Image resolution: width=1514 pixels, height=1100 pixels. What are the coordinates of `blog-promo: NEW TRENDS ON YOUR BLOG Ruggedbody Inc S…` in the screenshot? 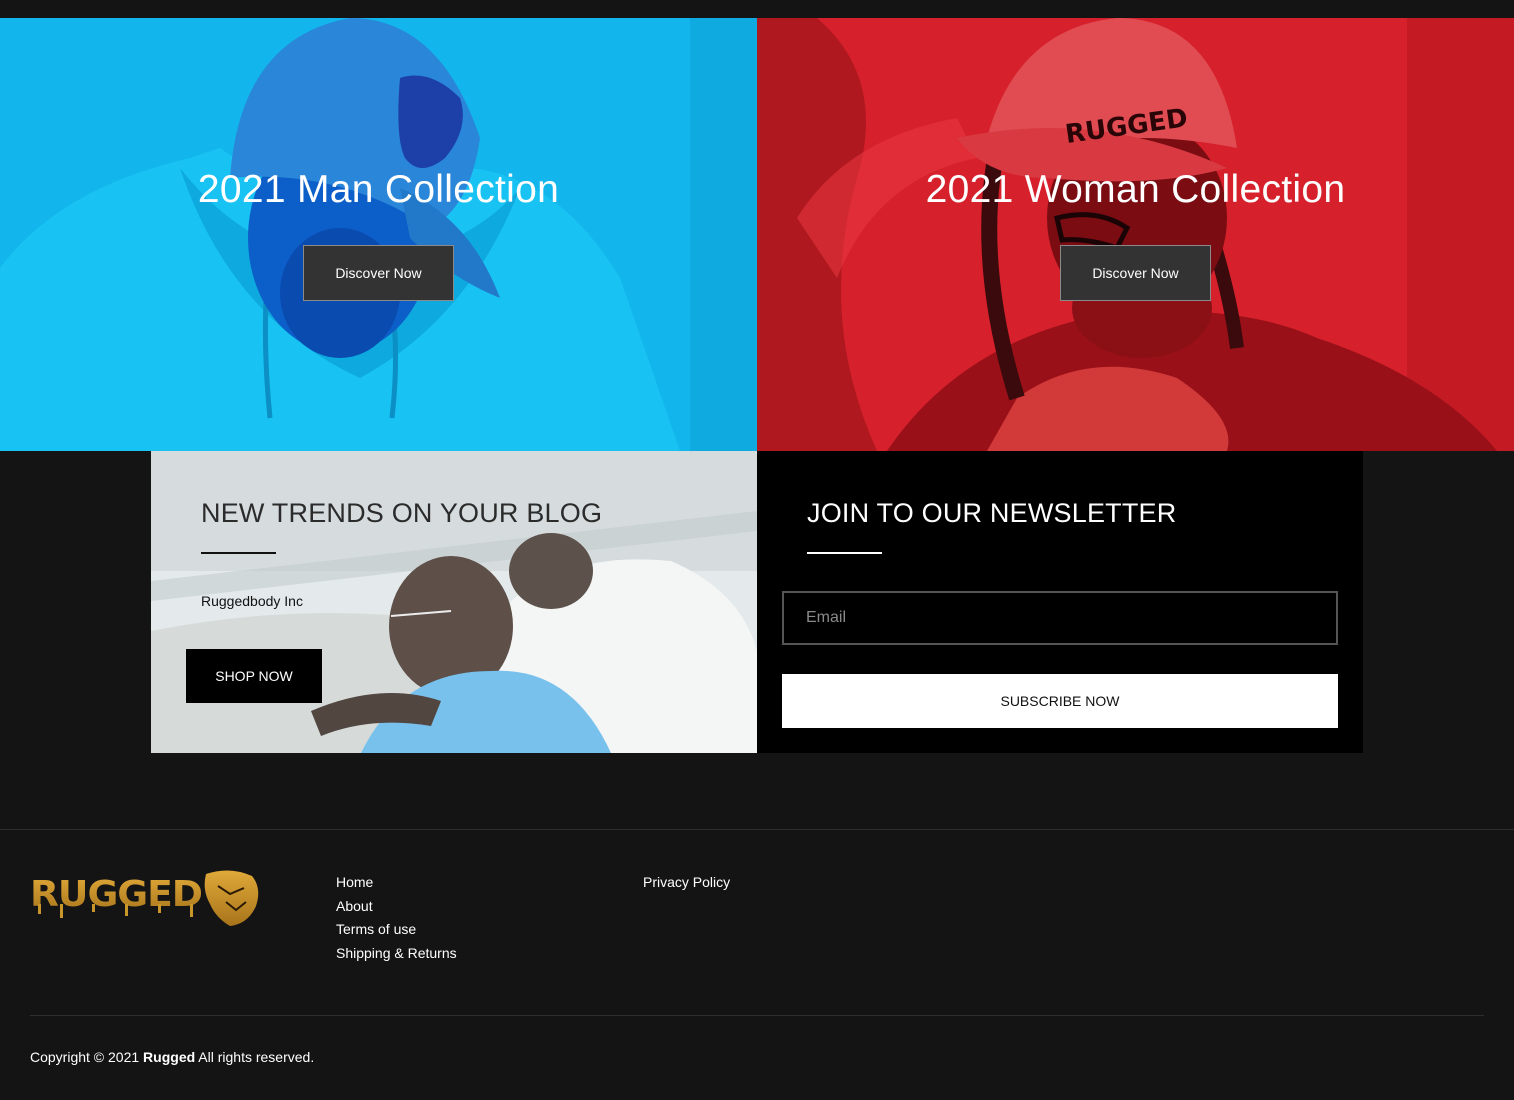 It's located at (454, 602).